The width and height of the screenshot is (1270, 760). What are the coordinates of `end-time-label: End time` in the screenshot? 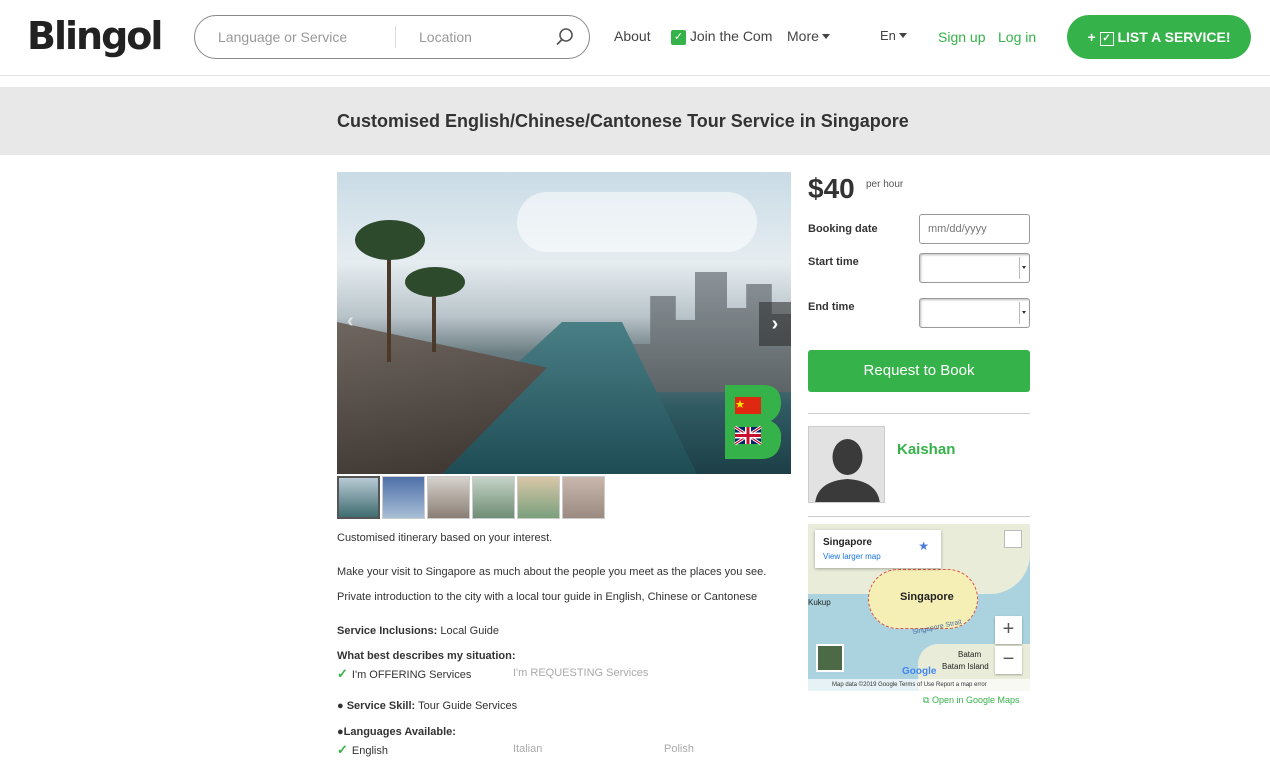 It's located at (831, 307).